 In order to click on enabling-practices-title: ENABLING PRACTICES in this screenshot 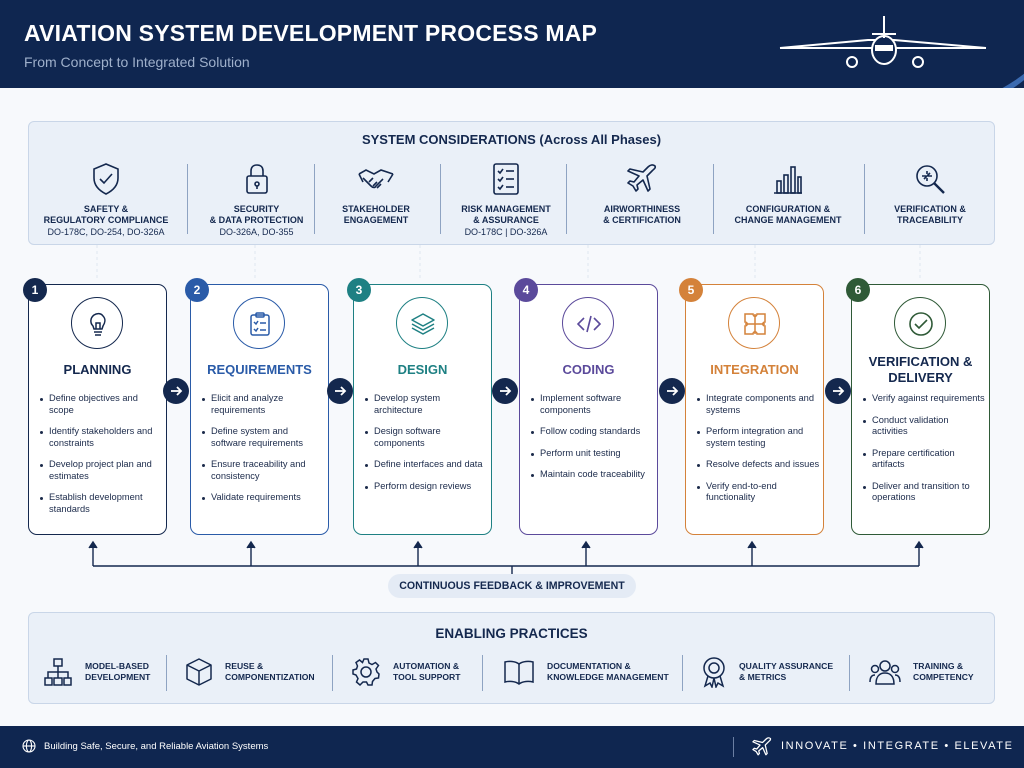, I will do `click(511, 633)`.